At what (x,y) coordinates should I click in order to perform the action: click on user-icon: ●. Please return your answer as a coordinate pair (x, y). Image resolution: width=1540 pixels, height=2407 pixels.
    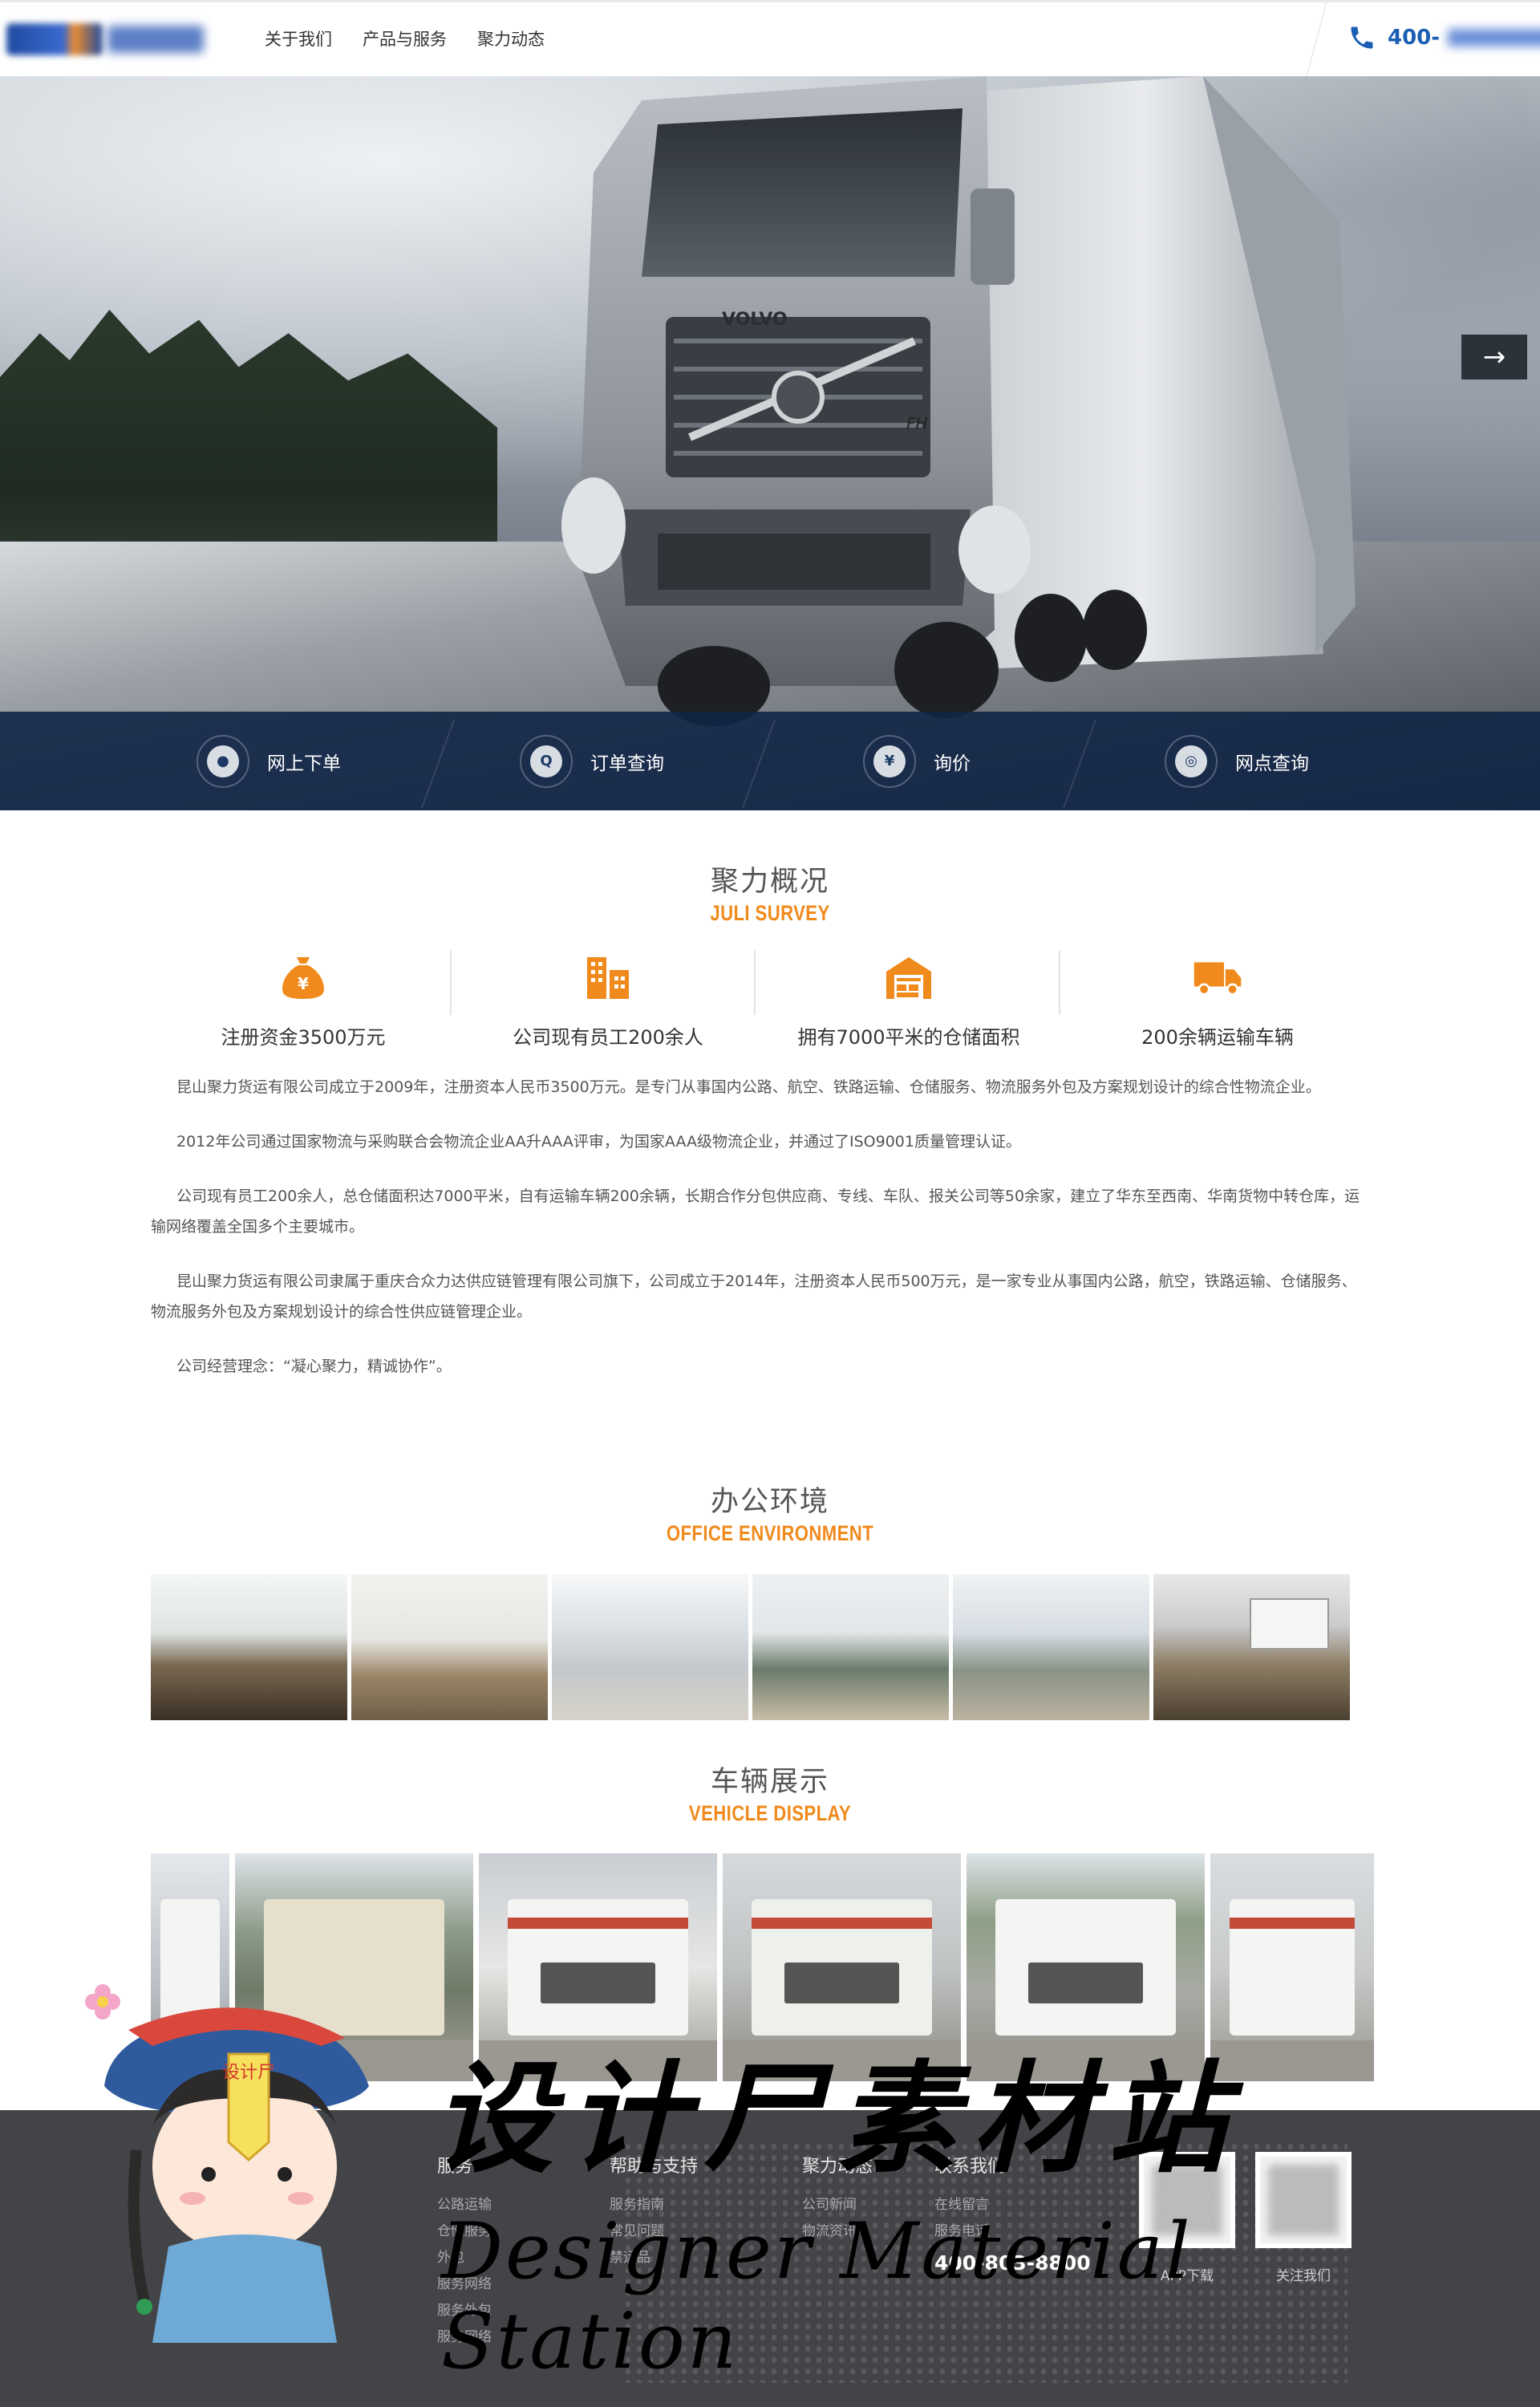
    Looking at the image, I should click on (223, 761).